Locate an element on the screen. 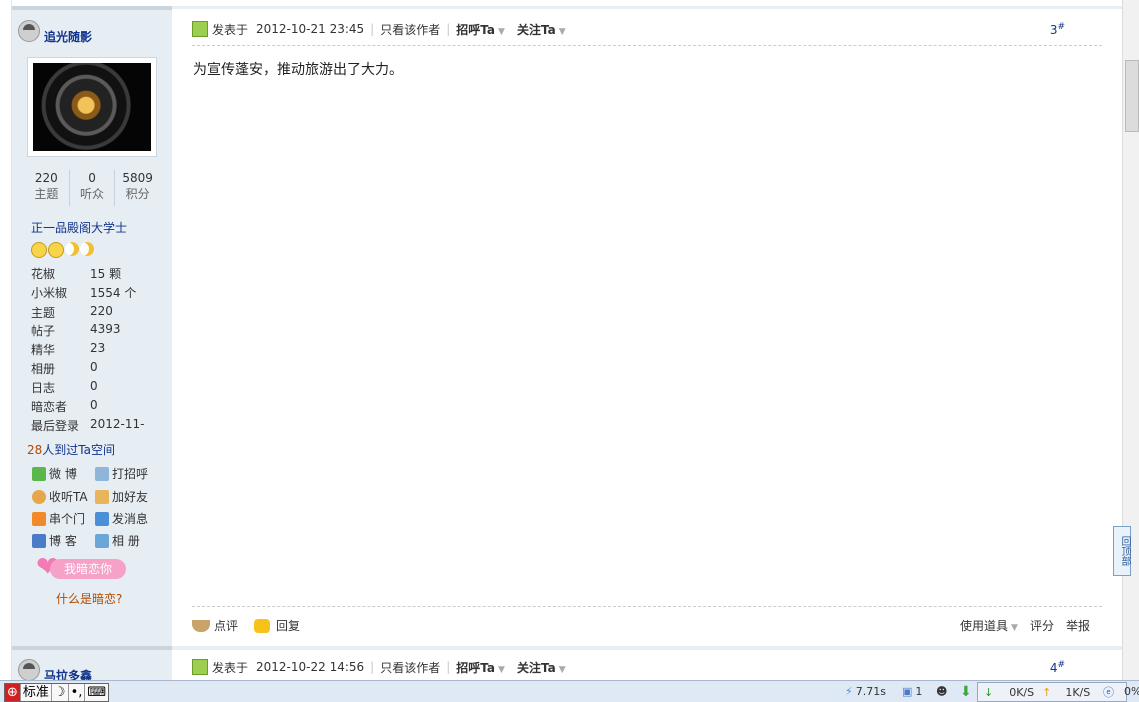 The height and width of the screenshot is (702, 1139). use-tool-menu: 使用道具 ▼ is located at coordinates (989, 625).